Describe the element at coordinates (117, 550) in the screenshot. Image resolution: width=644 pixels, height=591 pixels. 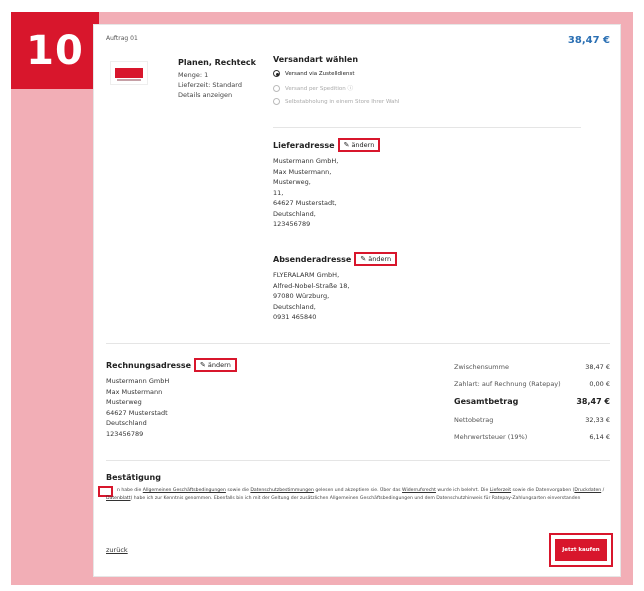
I see `back-link: zurück` at that location.